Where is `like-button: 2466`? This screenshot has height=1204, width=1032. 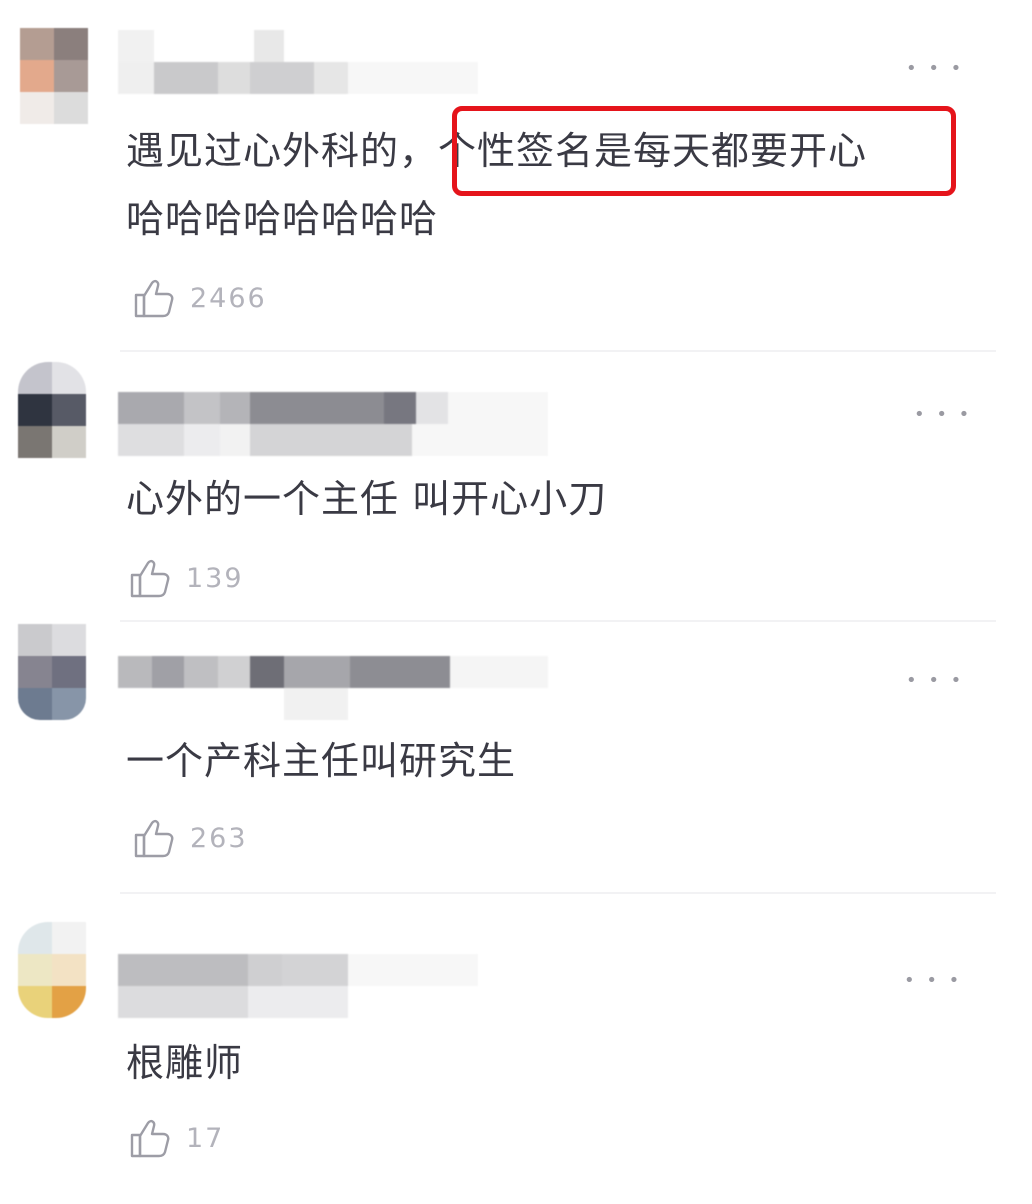
like-button: 2466 is located at coordinates (199, 298).